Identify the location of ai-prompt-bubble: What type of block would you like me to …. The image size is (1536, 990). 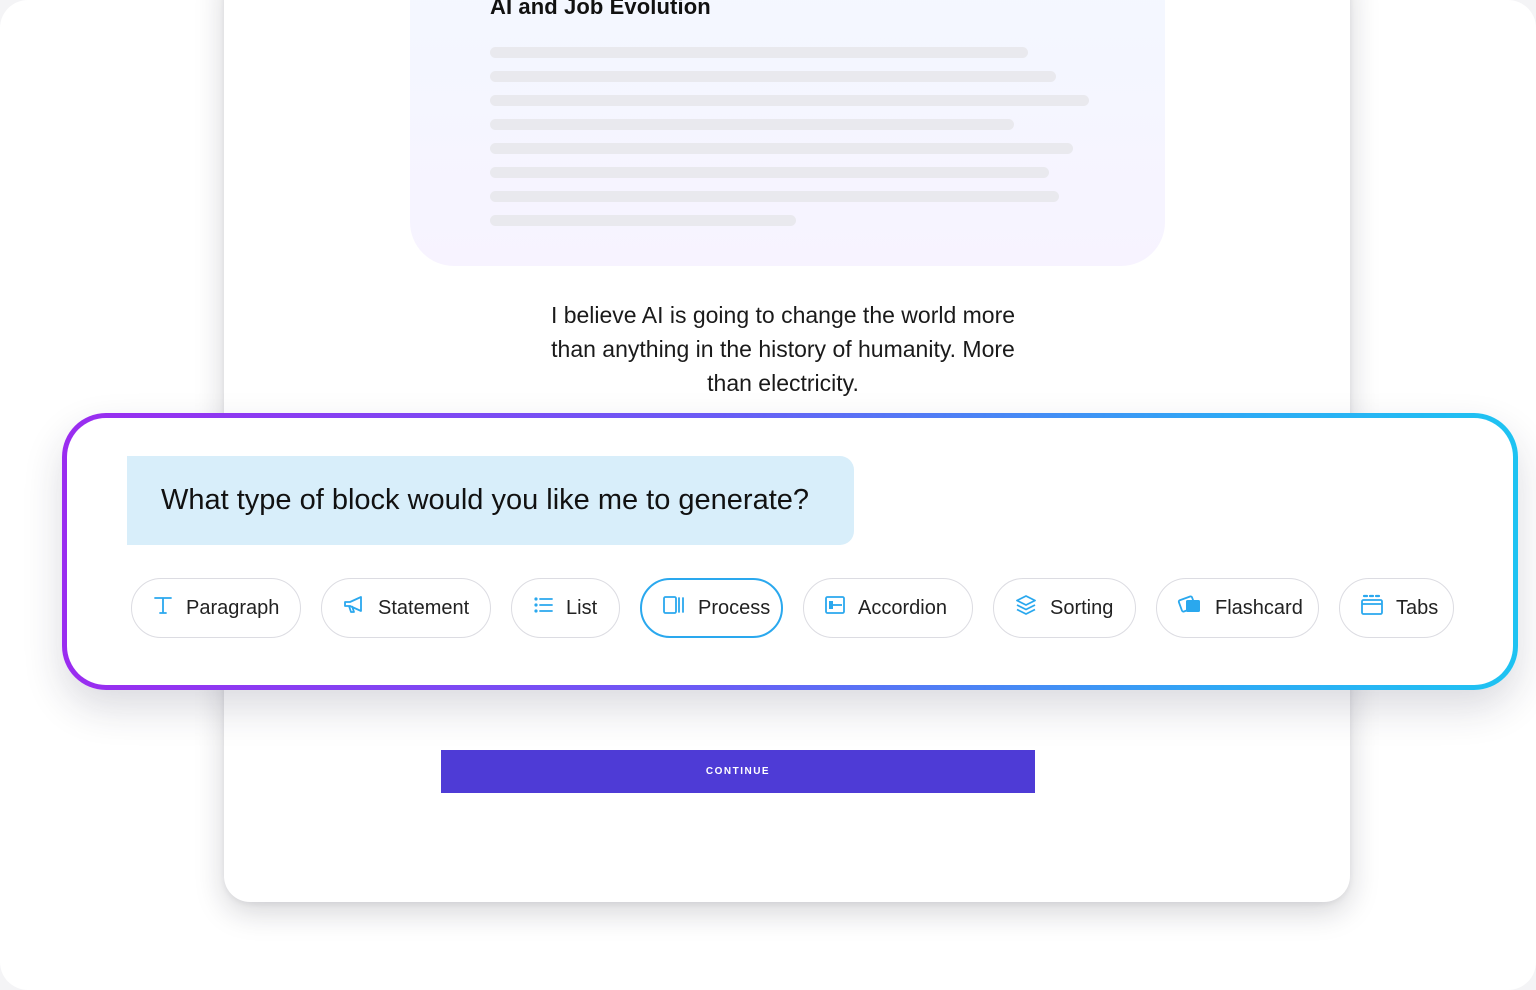
(490, 500).